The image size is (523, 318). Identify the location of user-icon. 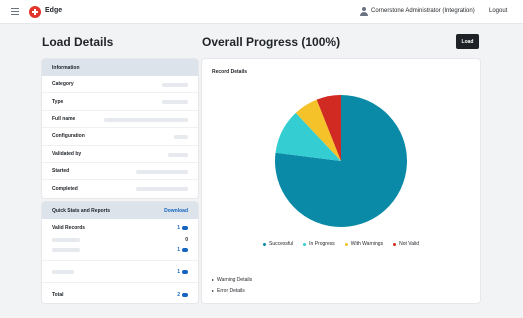
(364, 11).